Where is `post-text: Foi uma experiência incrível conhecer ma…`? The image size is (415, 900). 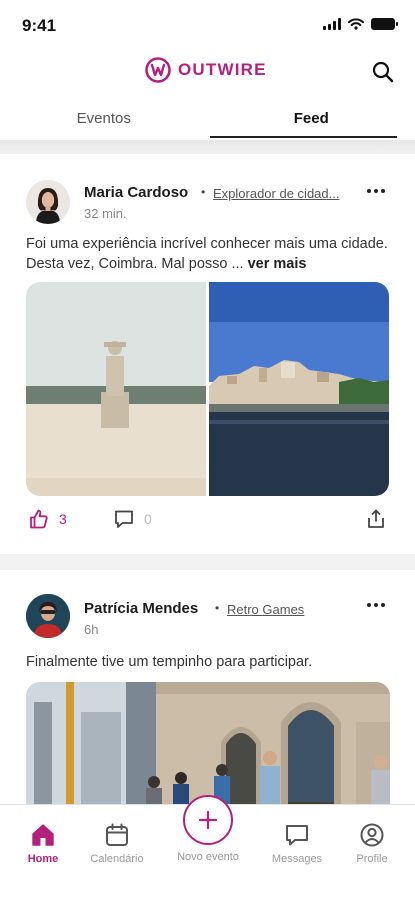
post-text: Foi uma experiência incrível conhecer ma… is located at coordinates (211, 254).